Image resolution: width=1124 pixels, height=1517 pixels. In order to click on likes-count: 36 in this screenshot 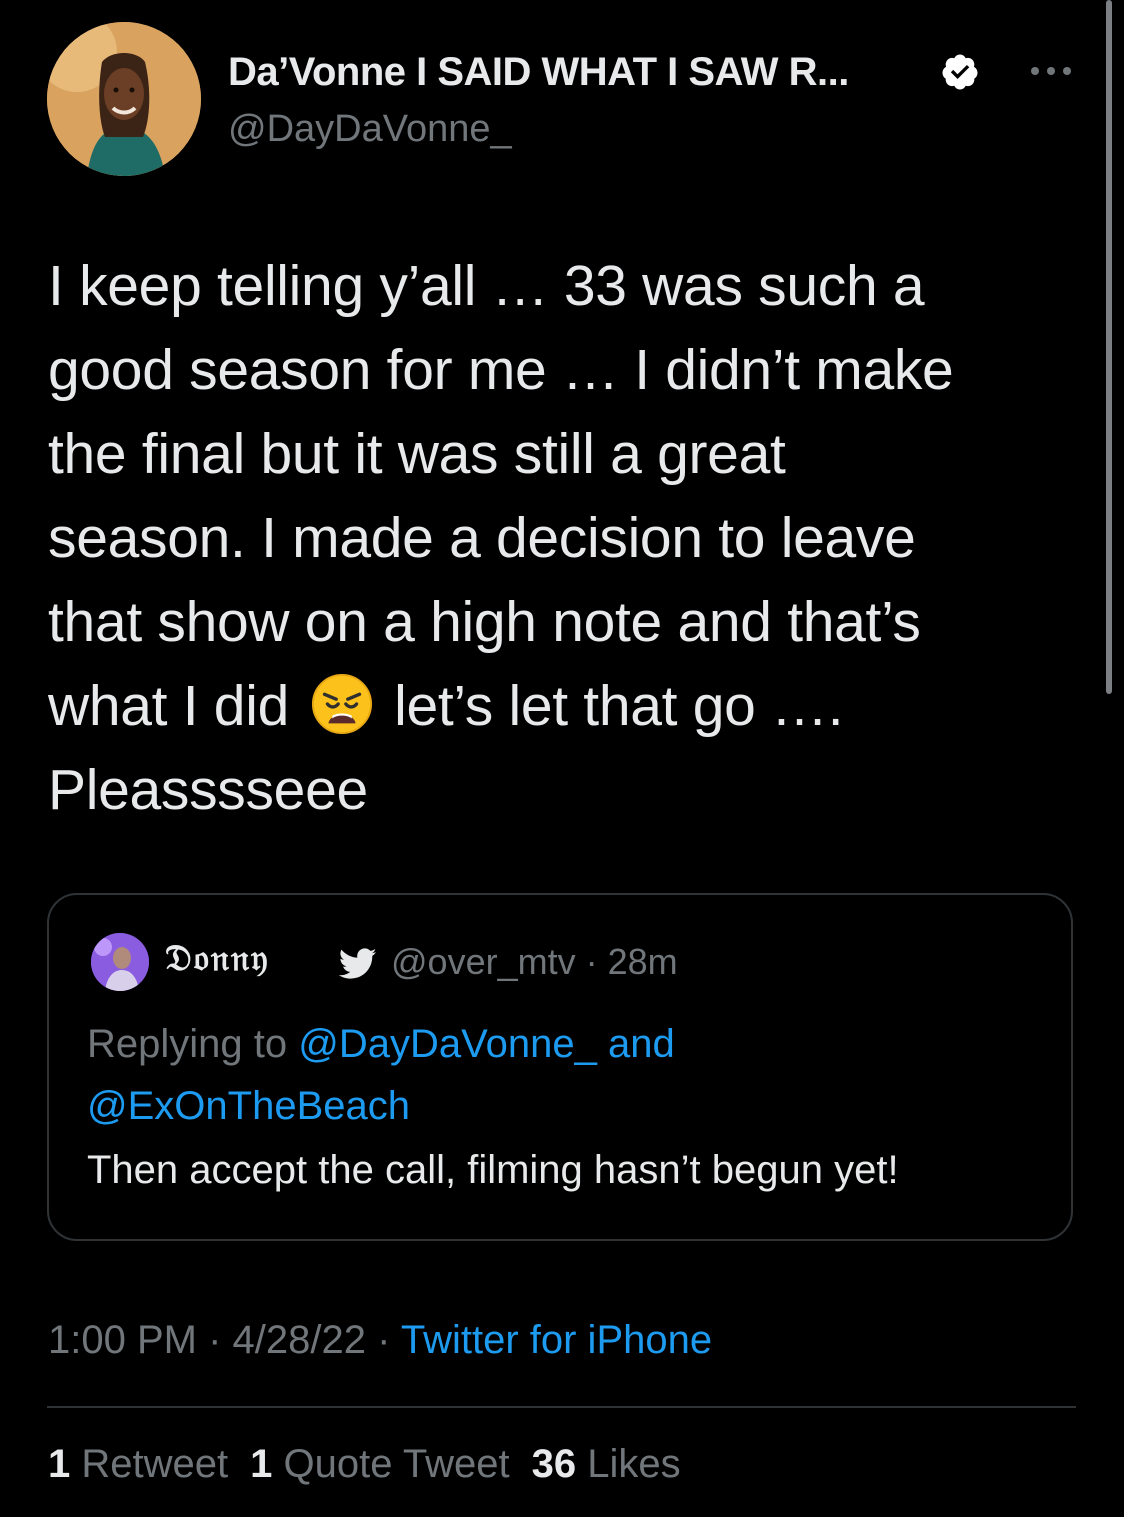, I will do `click(554, 1464)`.